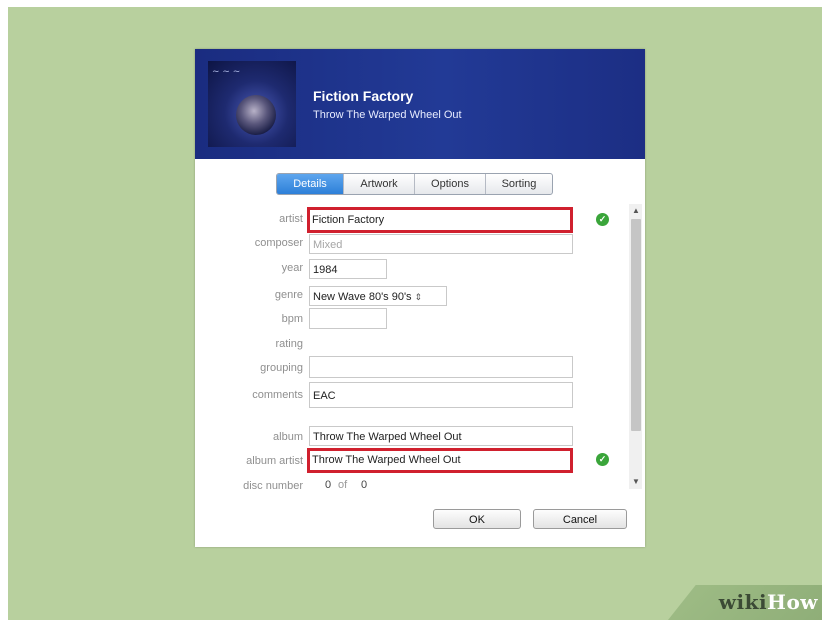  I want to click on album-artwork: ~ ~ ~, so click(252, 104).